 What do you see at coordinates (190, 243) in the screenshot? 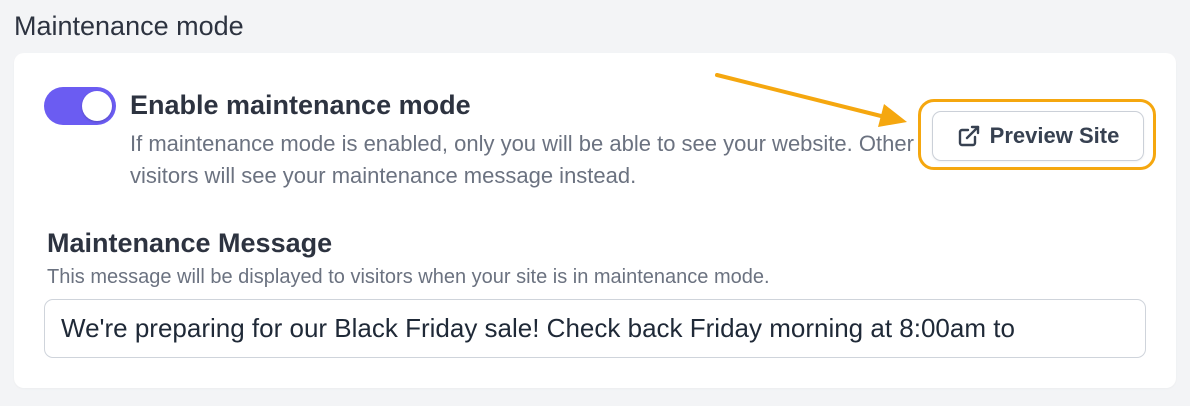
I see `message-title: Maintenance Message` at bounding box center [190, 243].